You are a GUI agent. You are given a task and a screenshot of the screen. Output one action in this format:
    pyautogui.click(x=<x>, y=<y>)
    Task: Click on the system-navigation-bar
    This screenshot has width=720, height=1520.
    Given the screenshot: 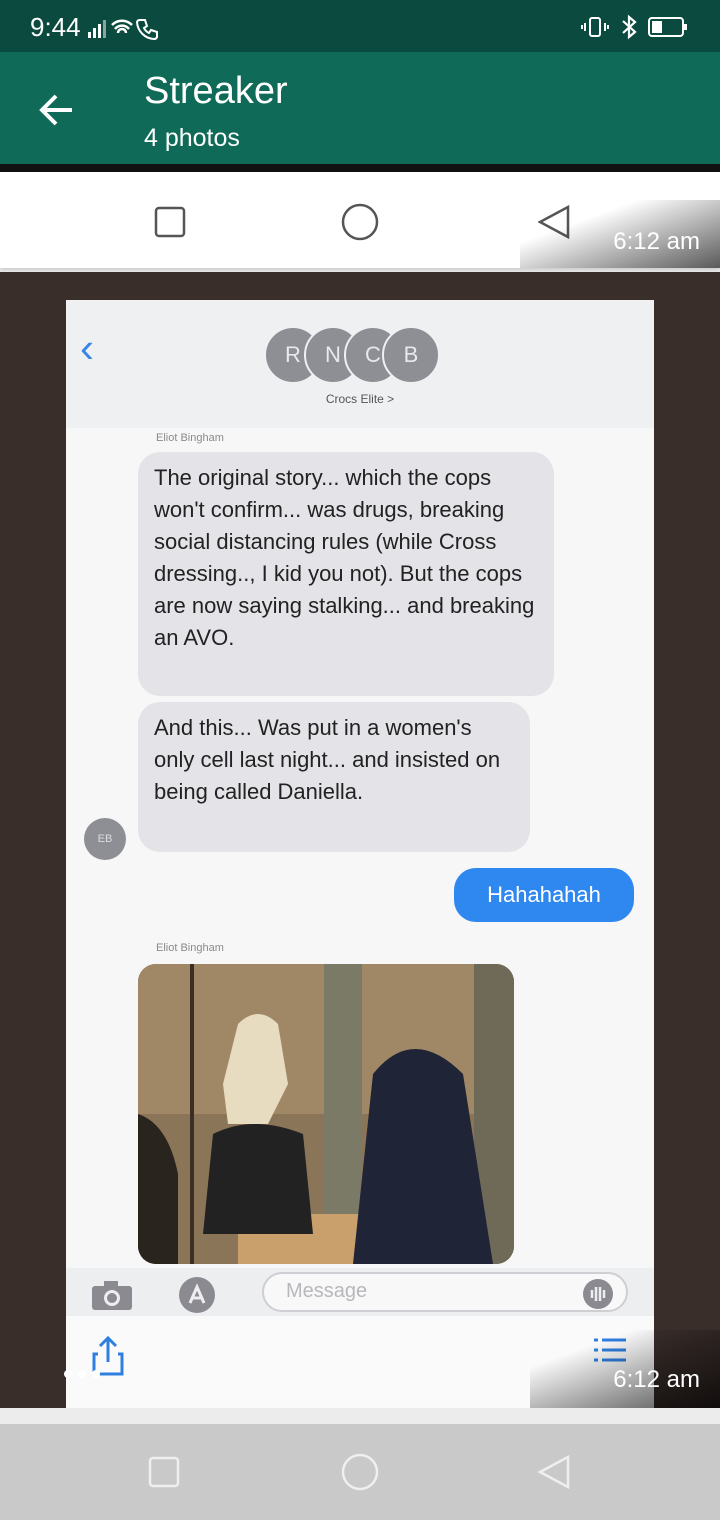 What is the action you would take?
    pyautogui.click(x=360, y=1472)
    